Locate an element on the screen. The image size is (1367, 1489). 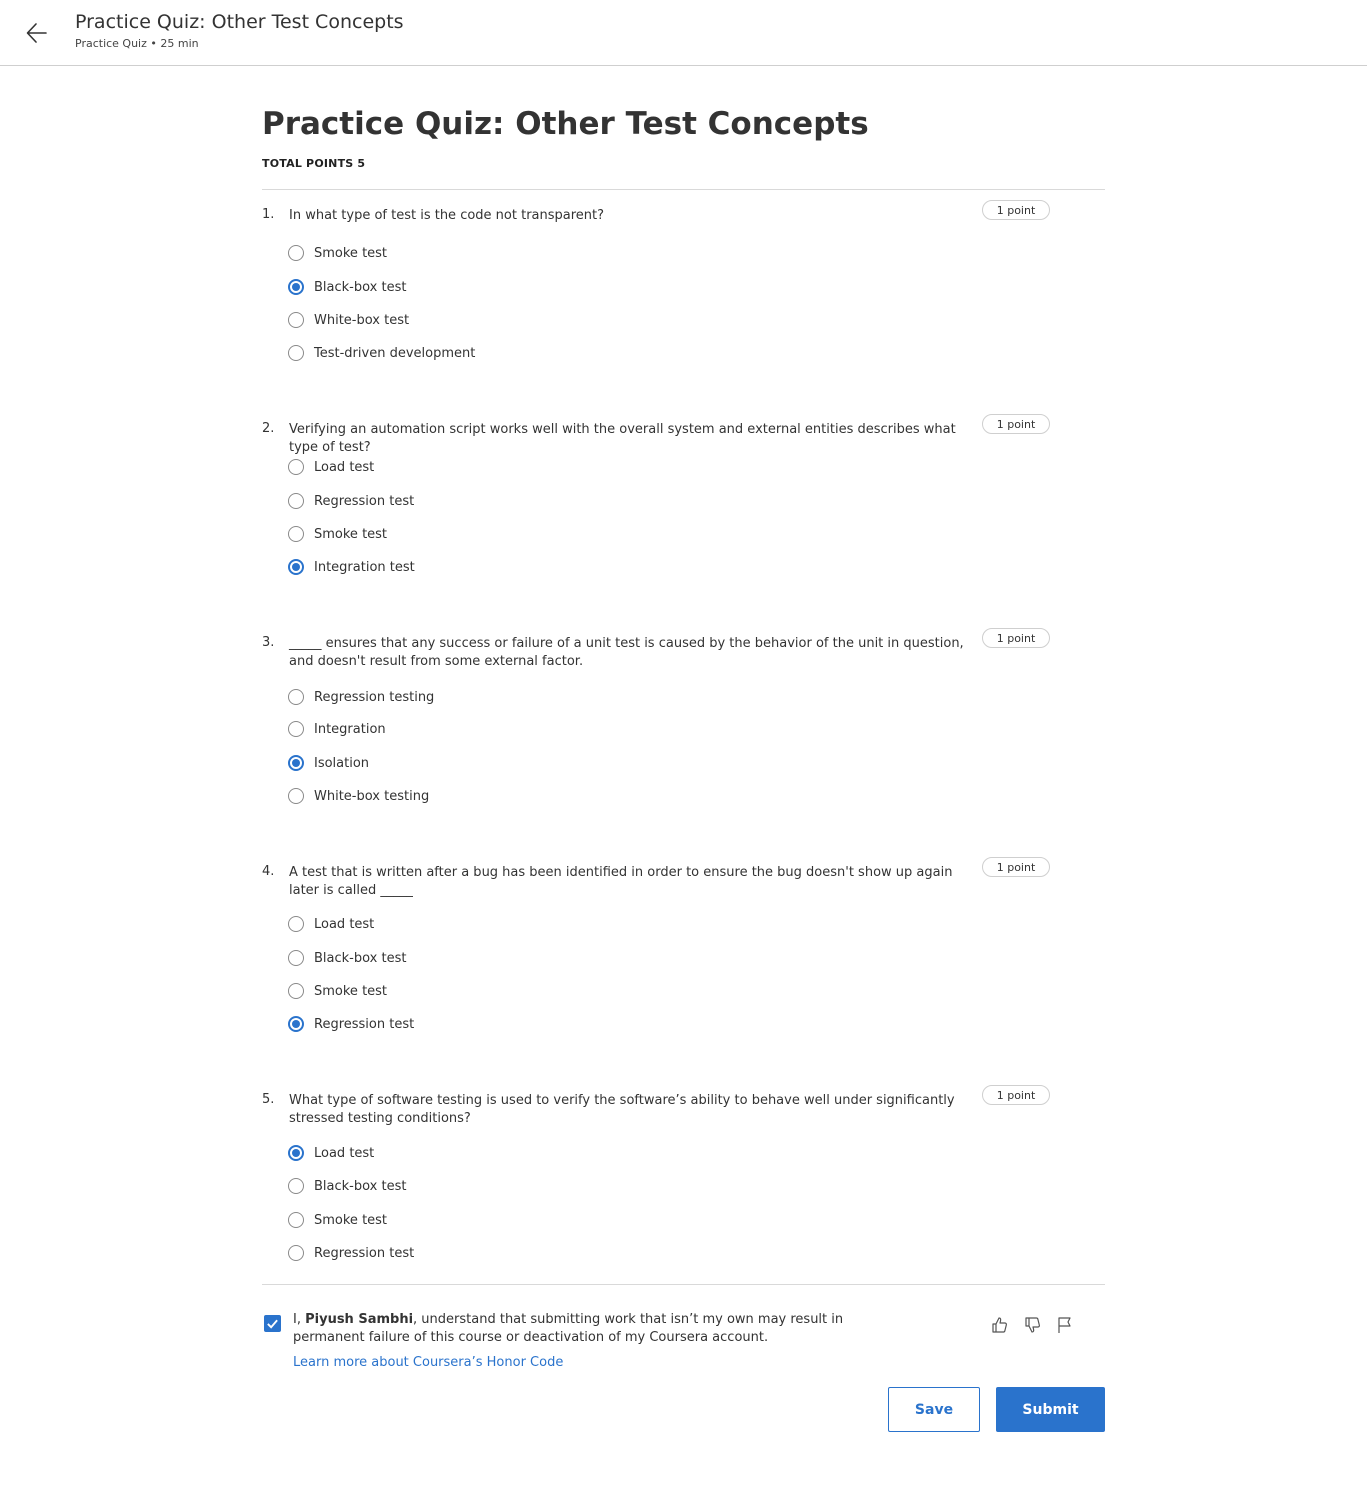
arrow-left-icon is located at coordinates (36, 33).